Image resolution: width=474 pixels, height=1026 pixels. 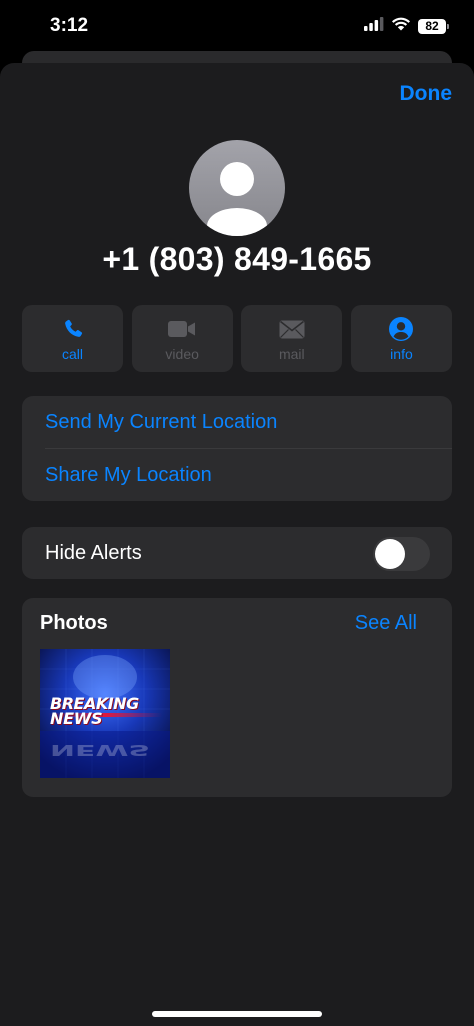 What do you see at coordinates (72, 354) in the screenshot?
I see `call-label: call` at bounding box center [72, 354].